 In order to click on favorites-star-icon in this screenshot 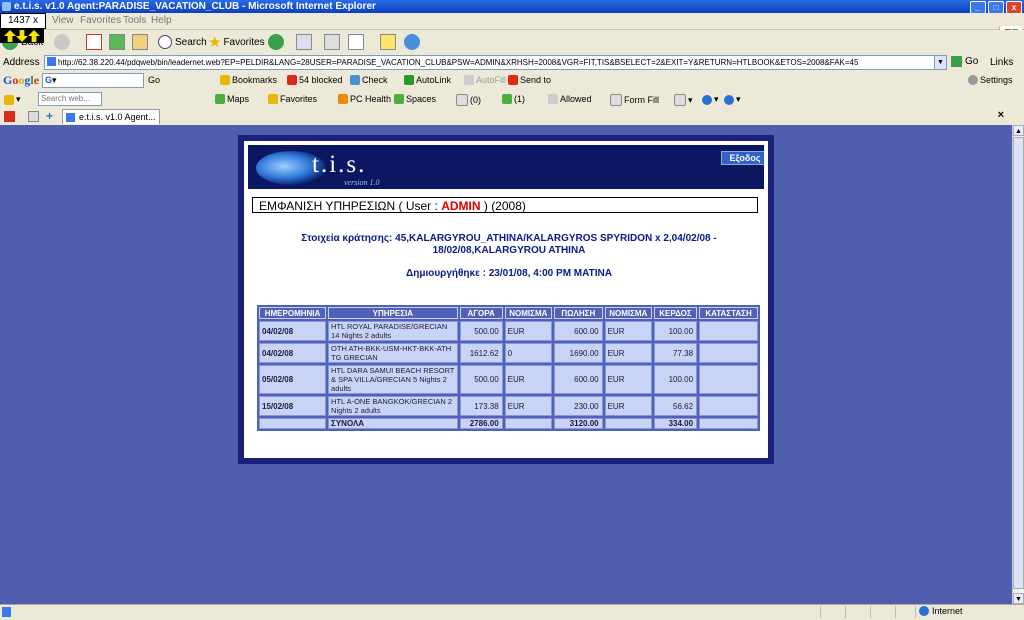, I will do `click(273, 99)`.